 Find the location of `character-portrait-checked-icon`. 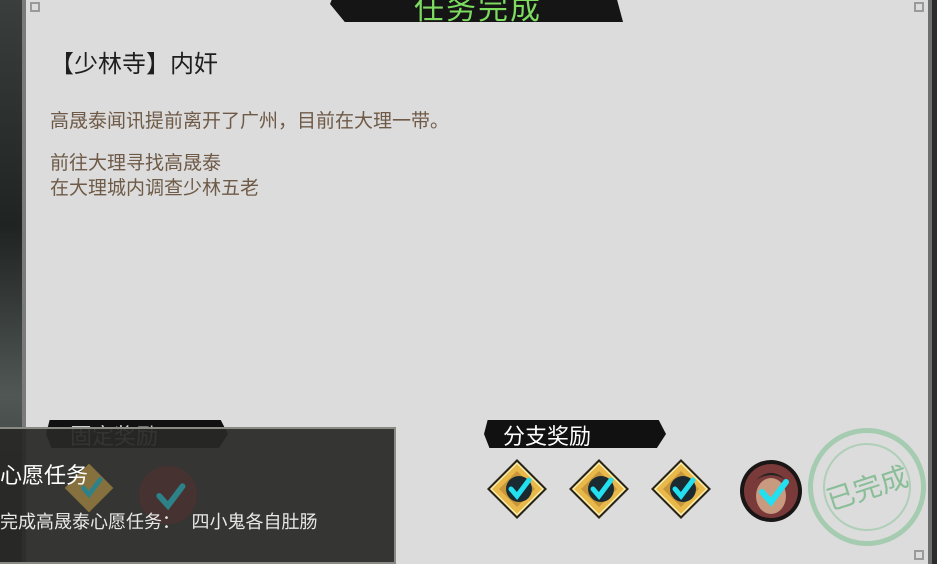

character-portrait-checked-icon is located at coordinates (771, 491).